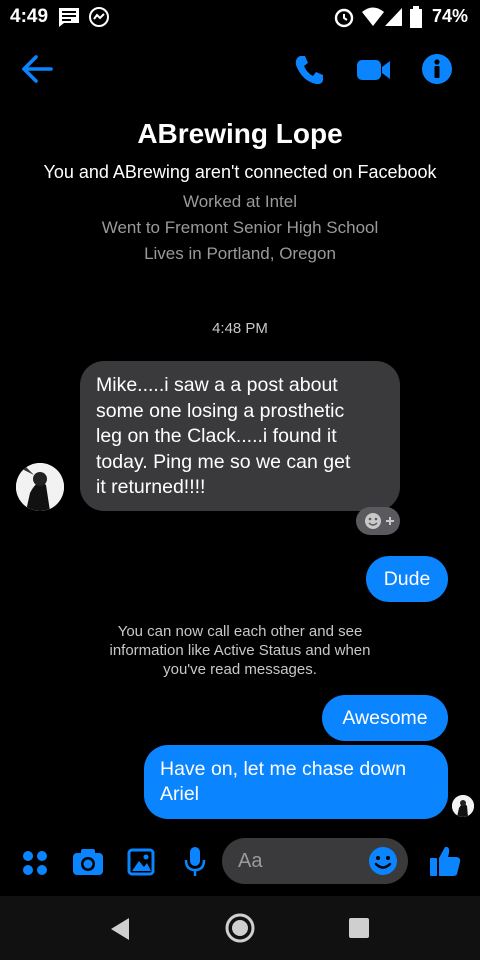 This screenshot has width=480, height=960. I want to click on outgoing-message-bubble: Dude, so click(407, 579).